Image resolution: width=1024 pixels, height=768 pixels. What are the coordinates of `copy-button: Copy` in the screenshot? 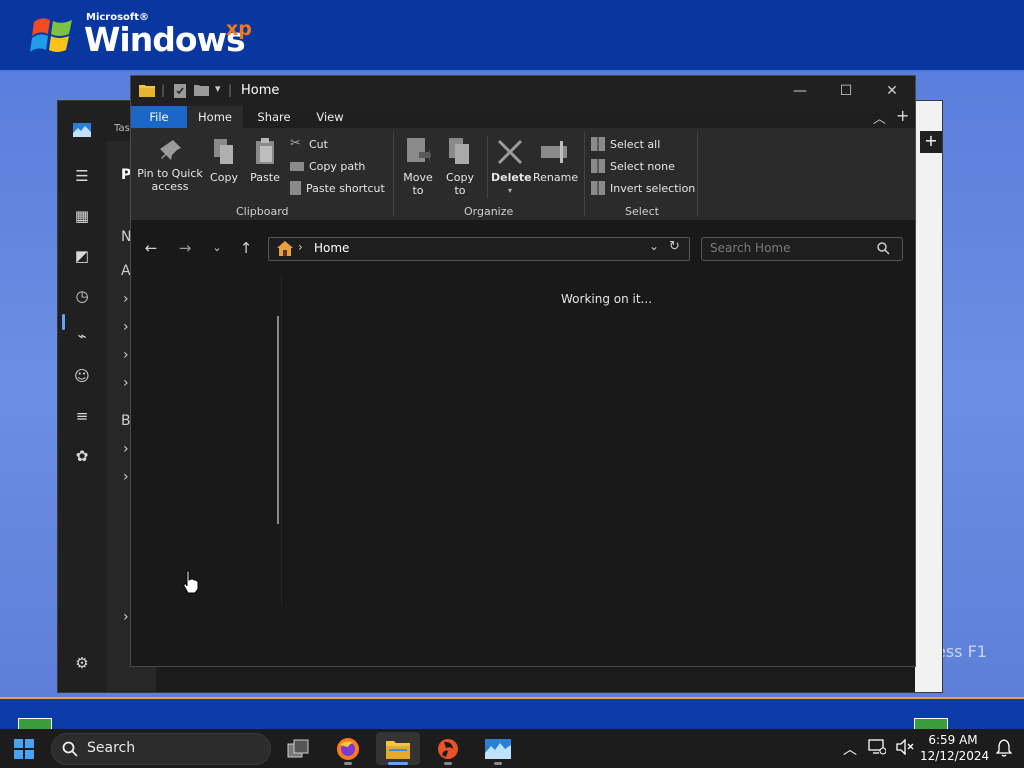 It's located at (224, 161).